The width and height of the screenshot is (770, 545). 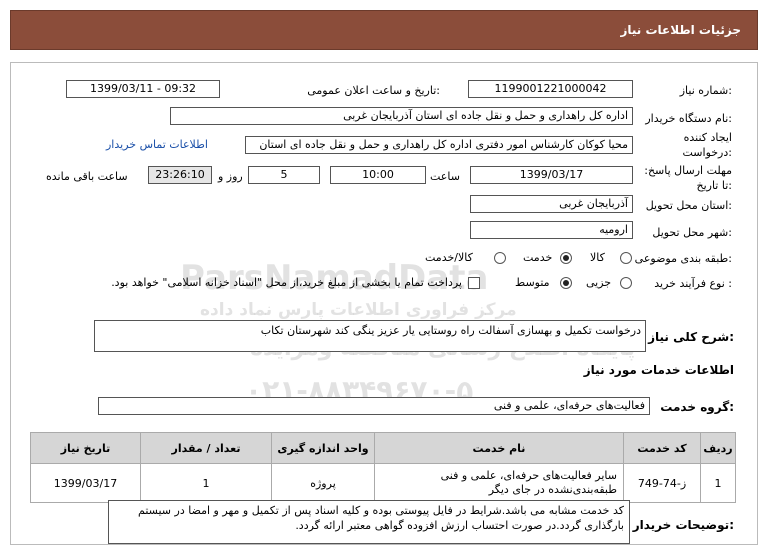 I want to click on deadline-label: مهلت ارسال پاسخ: تا تاریخ:, so click(x=688, y=178).